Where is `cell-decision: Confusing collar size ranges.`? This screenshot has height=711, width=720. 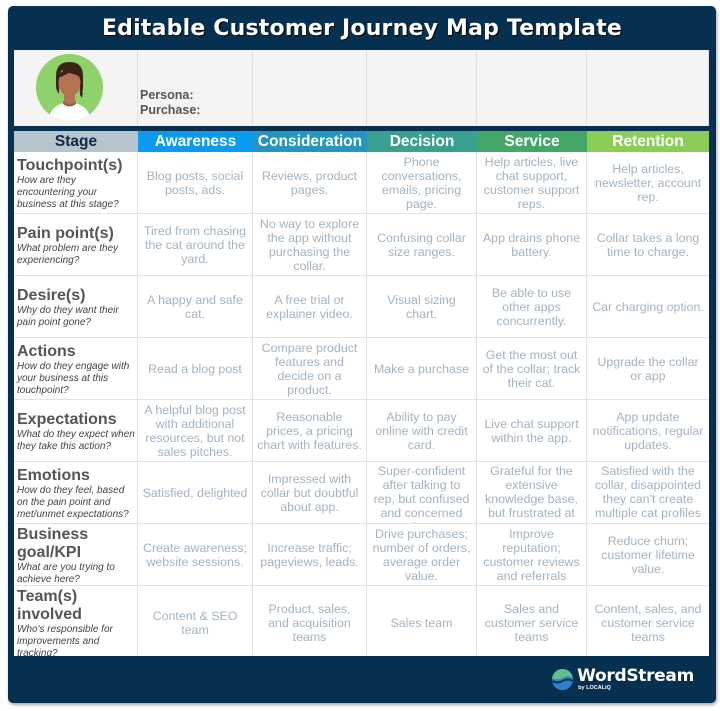 cell-decision: Confusing collar size ranges. is located at coordinates (422, 244).